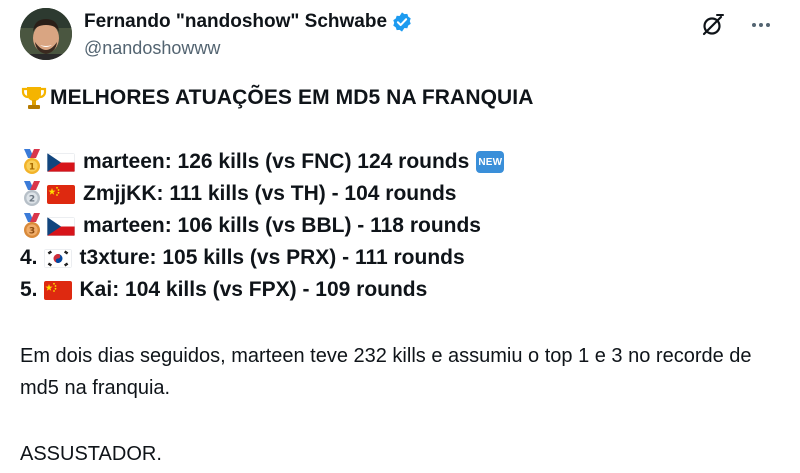  Describe the element at coordinates (34, 98) in the screenshot. I see `trophy-icon` at that location.